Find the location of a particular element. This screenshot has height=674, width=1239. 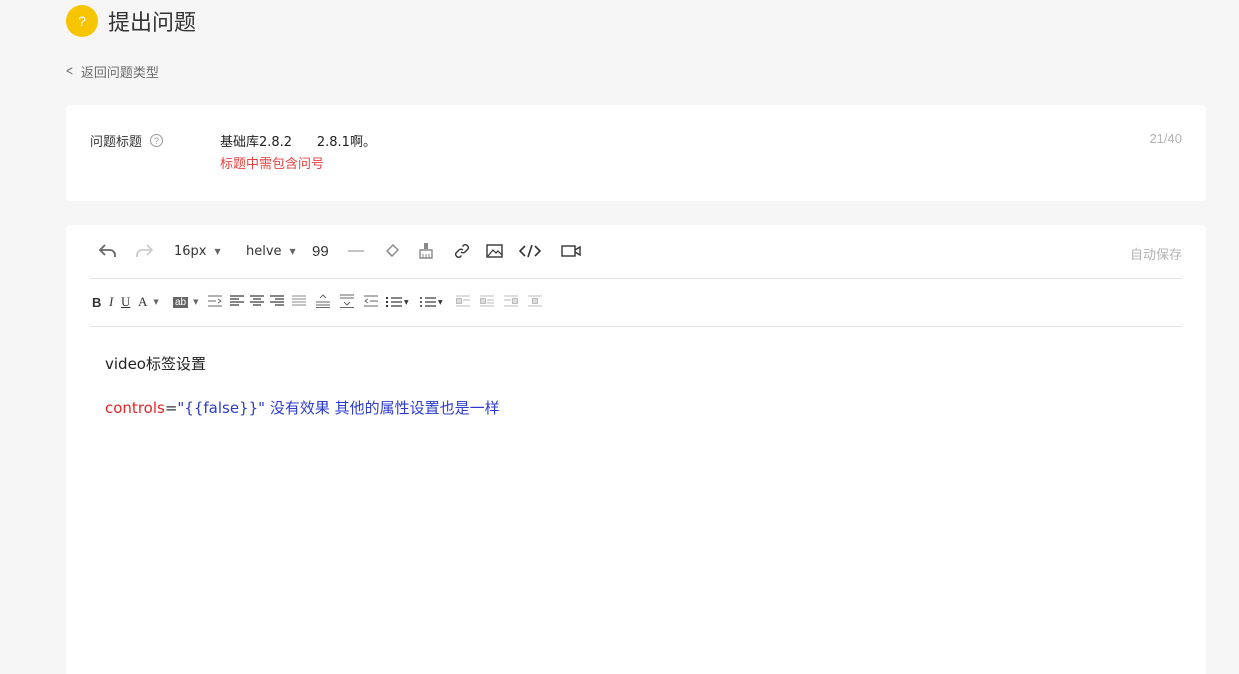

font-color-button: A ▼ is located at coordinates (148, 302).